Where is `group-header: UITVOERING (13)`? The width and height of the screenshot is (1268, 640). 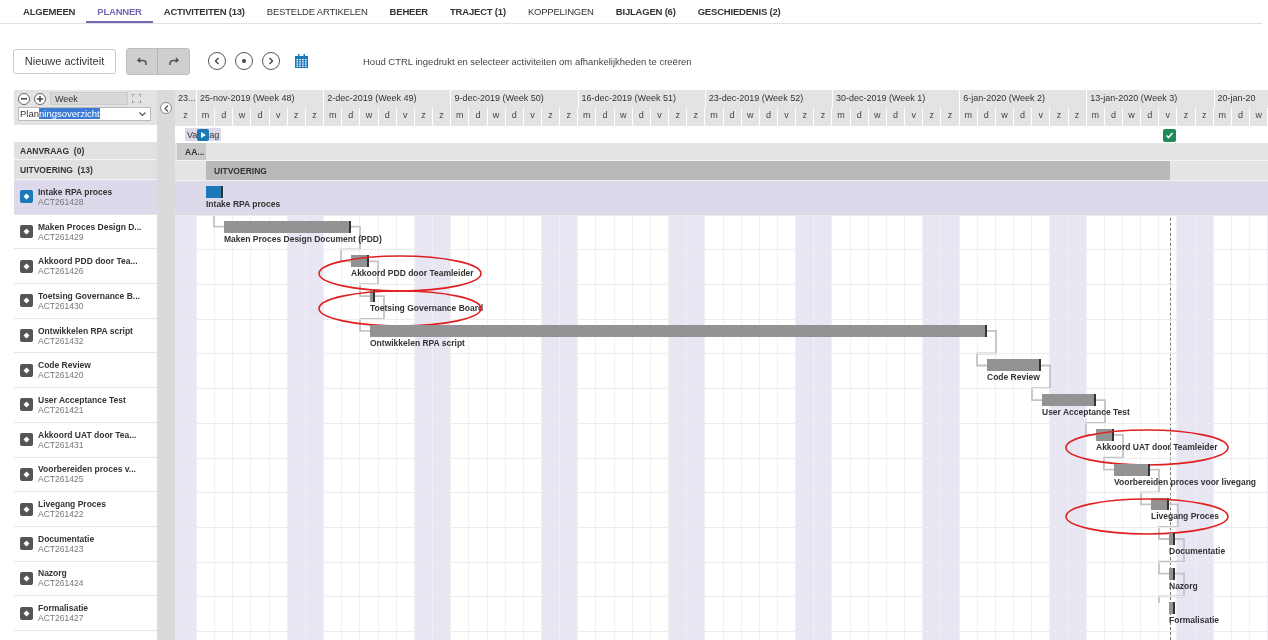
group-header: UITVOERING (13) is located at coordinates (85, 170).